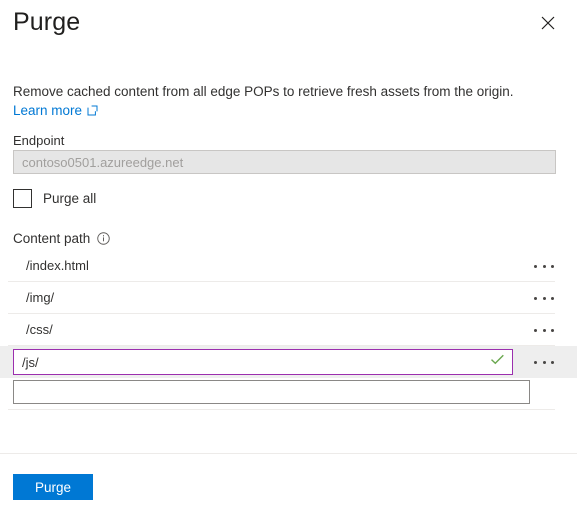 This screenshot has height=519, width=577. Describe the element at coordinates (271, 392) in the screenshot. I see `content-path-new-input` at that location.